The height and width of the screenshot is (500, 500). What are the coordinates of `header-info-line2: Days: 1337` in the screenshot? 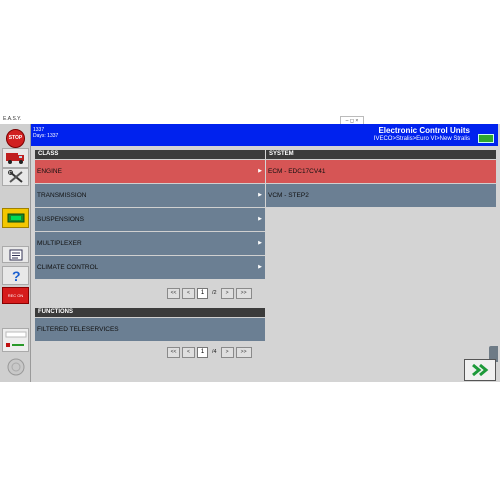 It's located at (46, 136).